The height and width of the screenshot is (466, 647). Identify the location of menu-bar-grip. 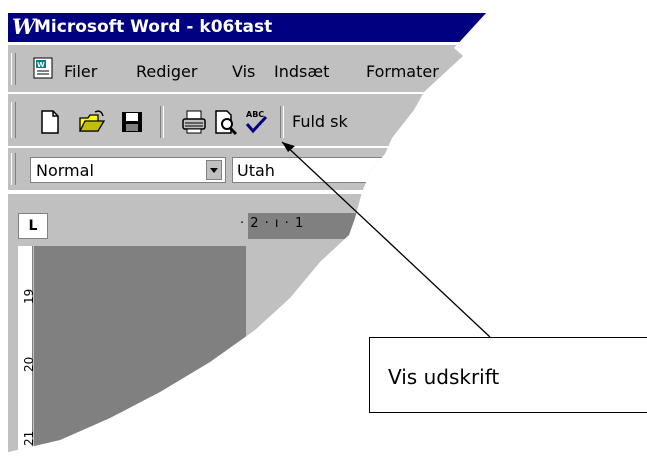
(13, 69).